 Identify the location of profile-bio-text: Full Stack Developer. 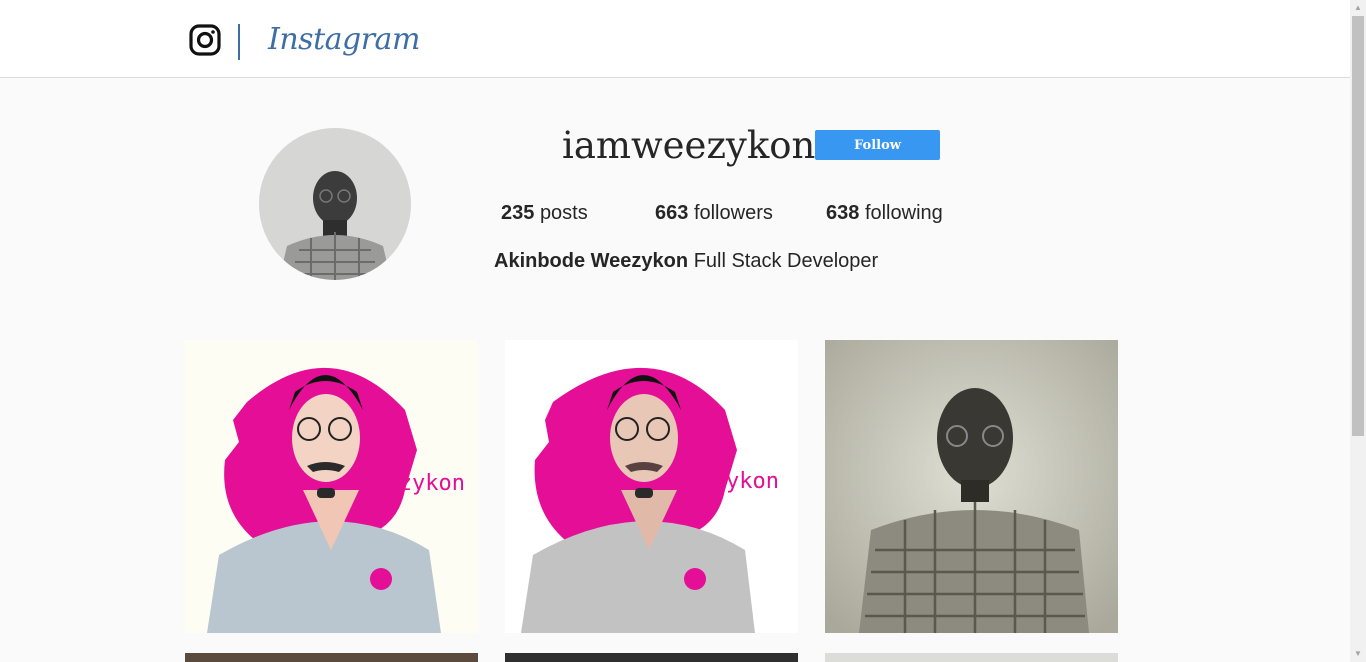
(786, 261).